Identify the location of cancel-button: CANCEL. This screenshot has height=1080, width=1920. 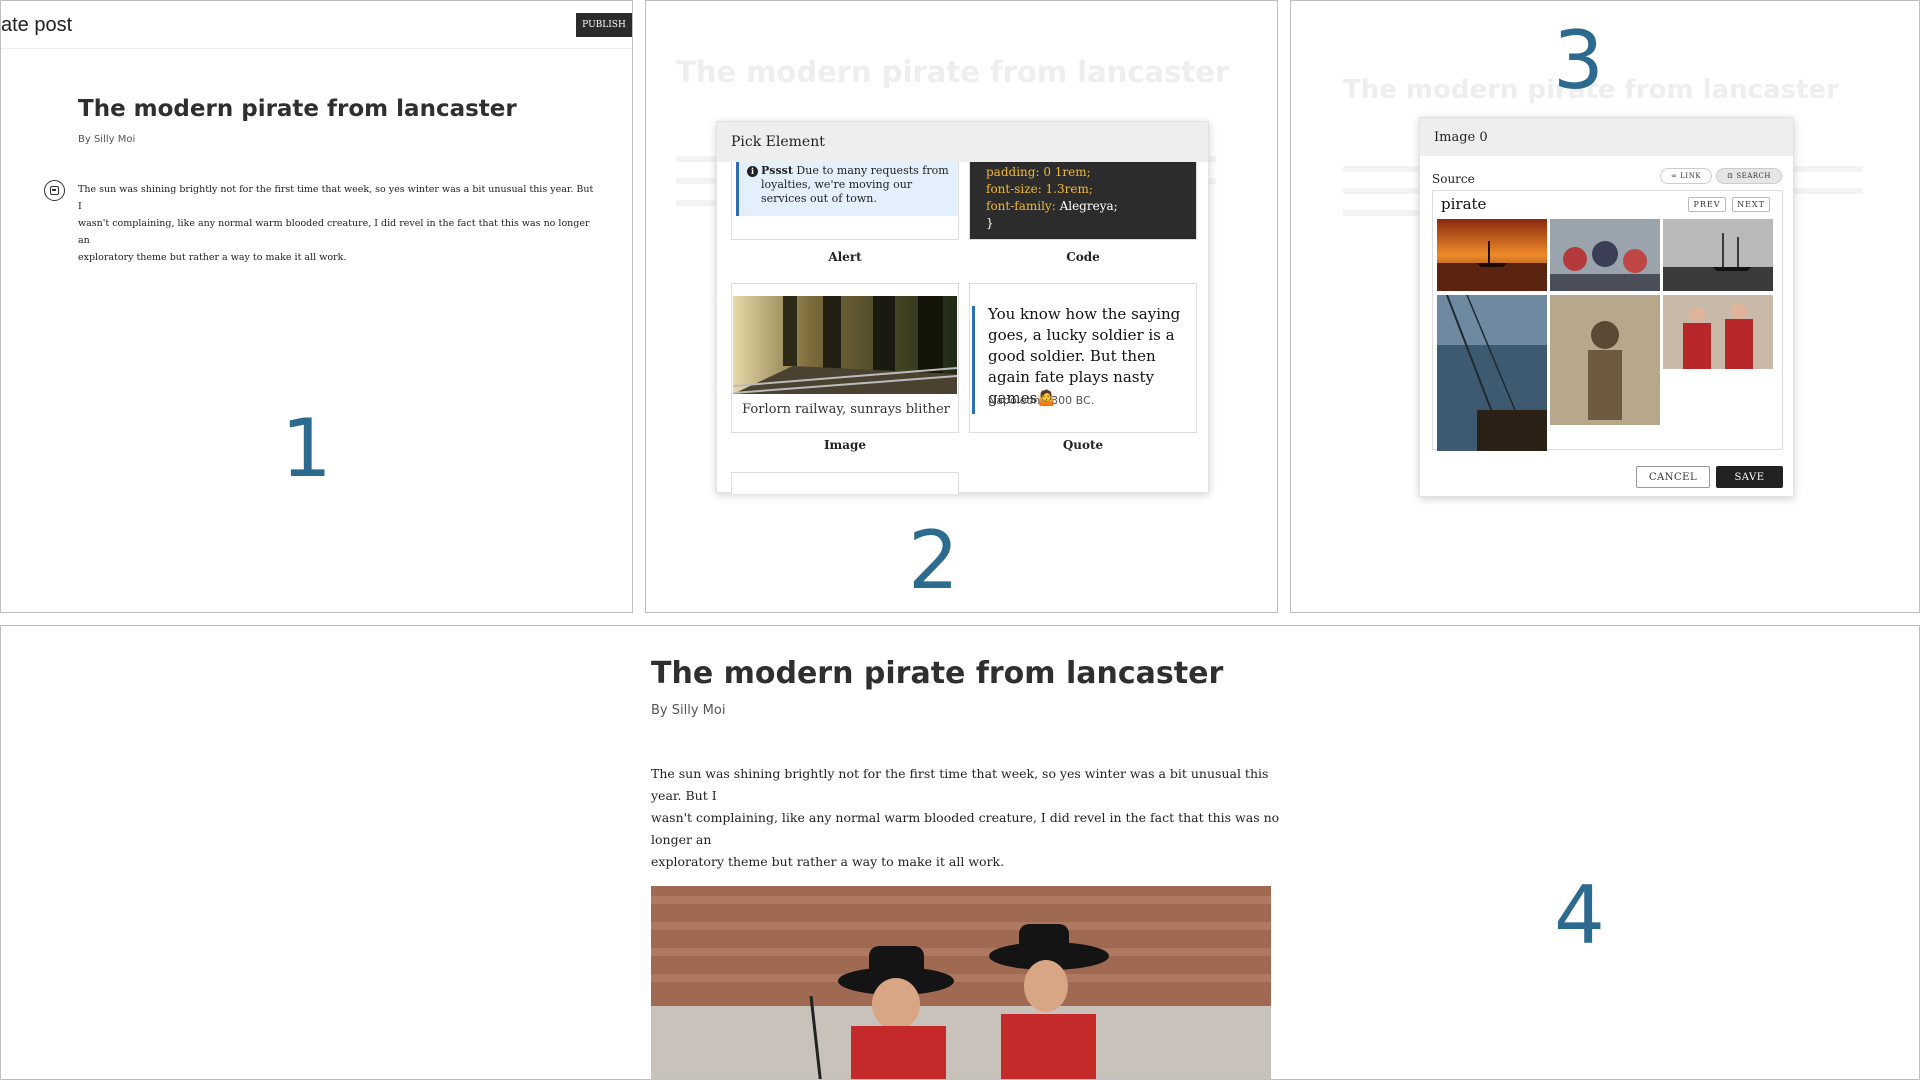
(1673, 477).